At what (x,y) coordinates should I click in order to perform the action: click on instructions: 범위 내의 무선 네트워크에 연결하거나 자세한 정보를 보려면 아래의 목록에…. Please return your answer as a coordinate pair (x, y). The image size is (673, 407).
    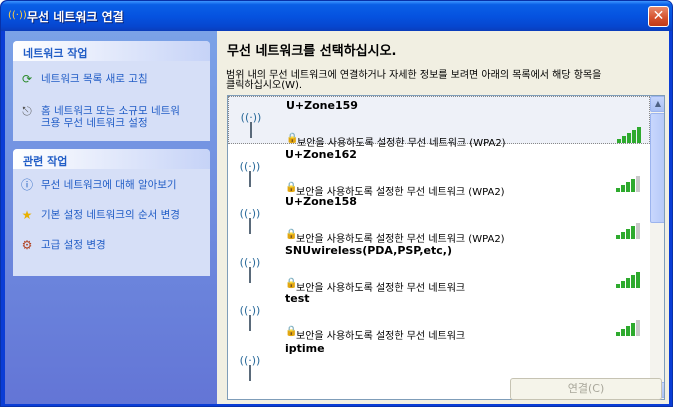
    Looking at the image, I should click on (414, 80).